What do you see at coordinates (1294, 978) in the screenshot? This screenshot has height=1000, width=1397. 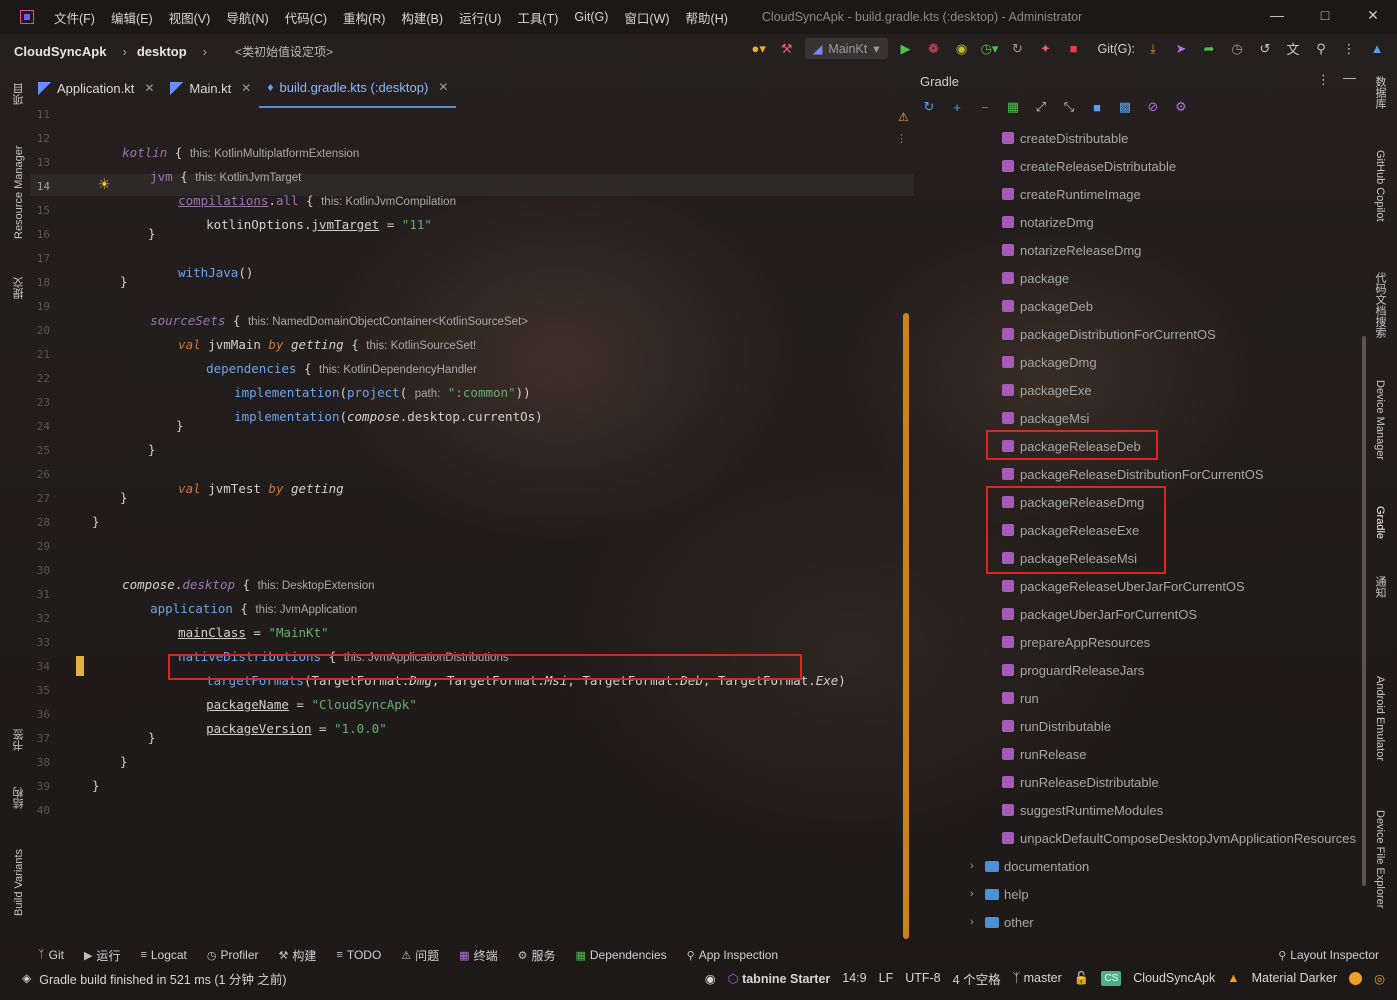 I see `theme-name: Material Darker` at bounding box center [1294, 978].